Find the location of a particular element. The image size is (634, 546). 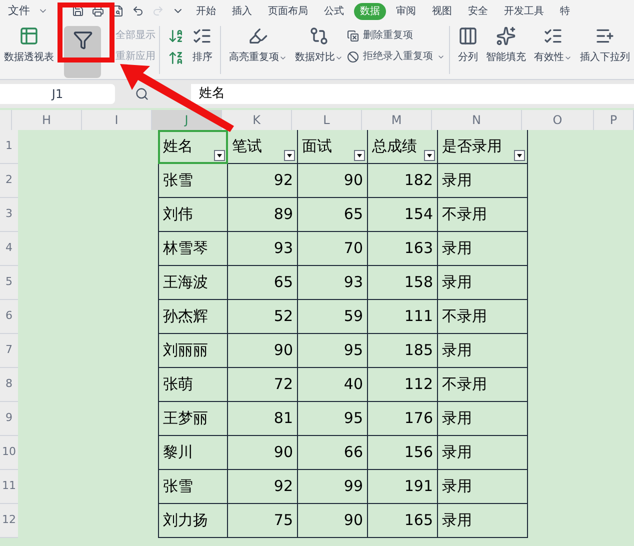

header-cell-text: 面试 is located at coordinates (317, 147).